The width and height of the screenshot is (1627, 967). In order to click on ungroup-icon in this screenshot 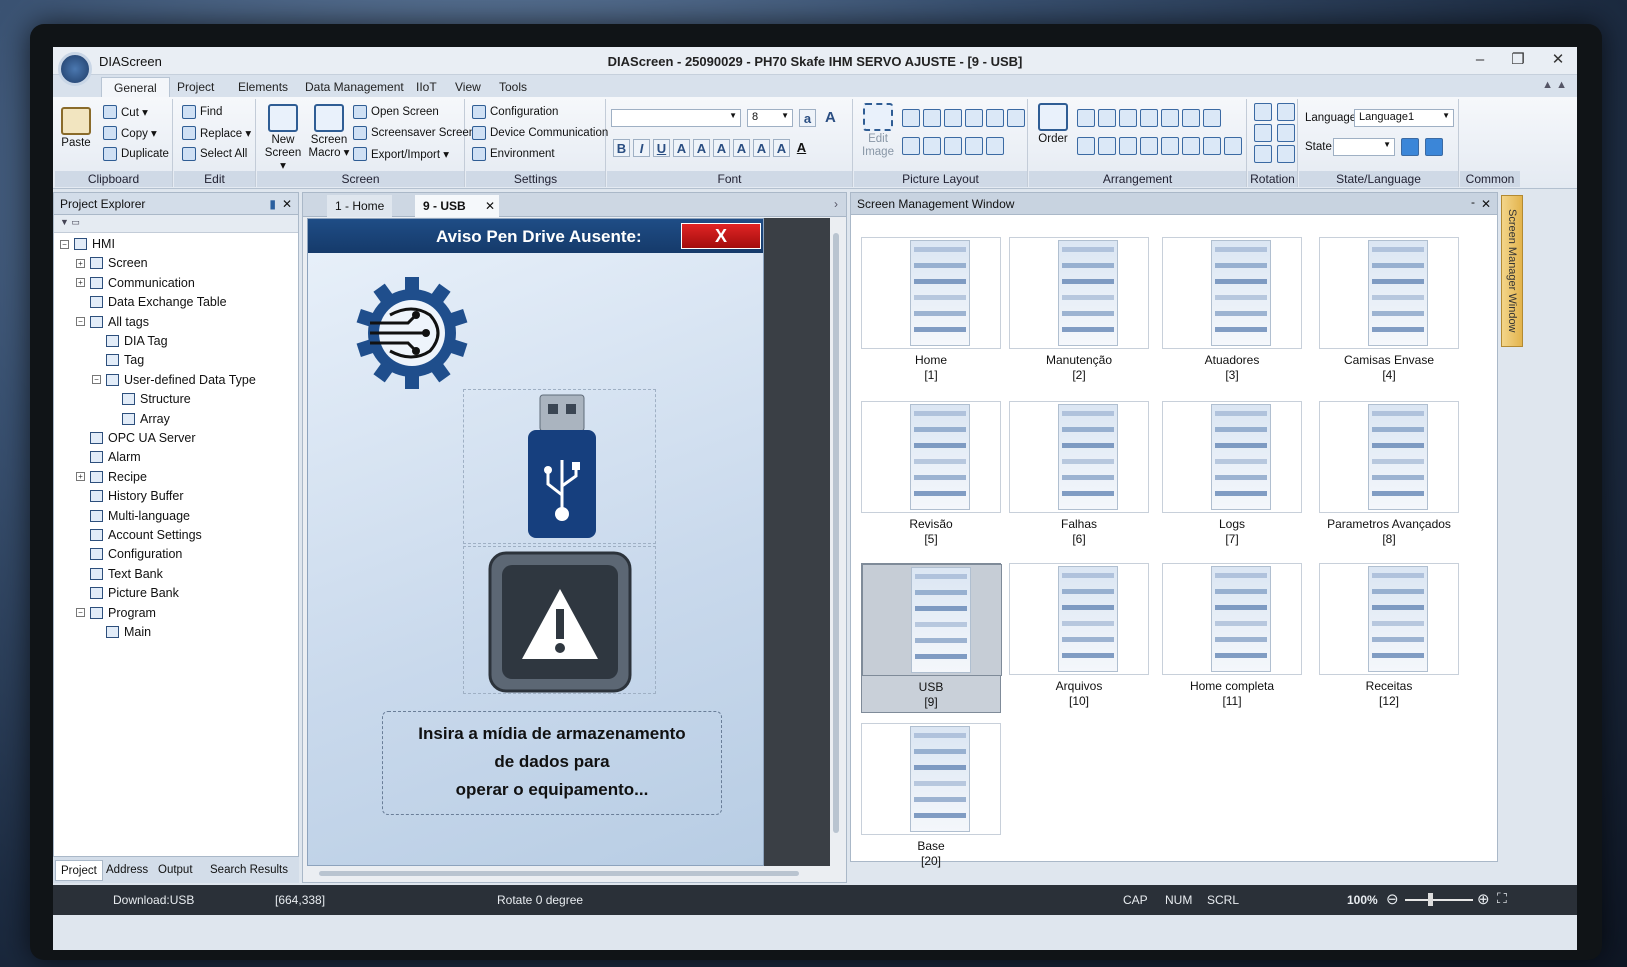, I will do `click(1107, 146)`.